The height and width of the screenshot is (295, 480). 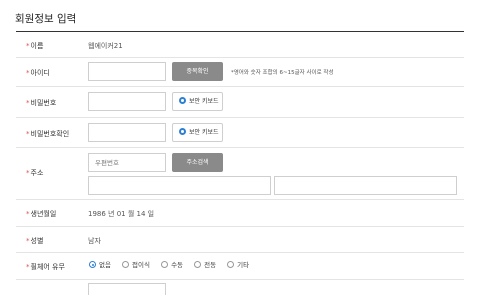 I want to click on duplicate-check-button: 중복확인, so click(x=197, y=71).